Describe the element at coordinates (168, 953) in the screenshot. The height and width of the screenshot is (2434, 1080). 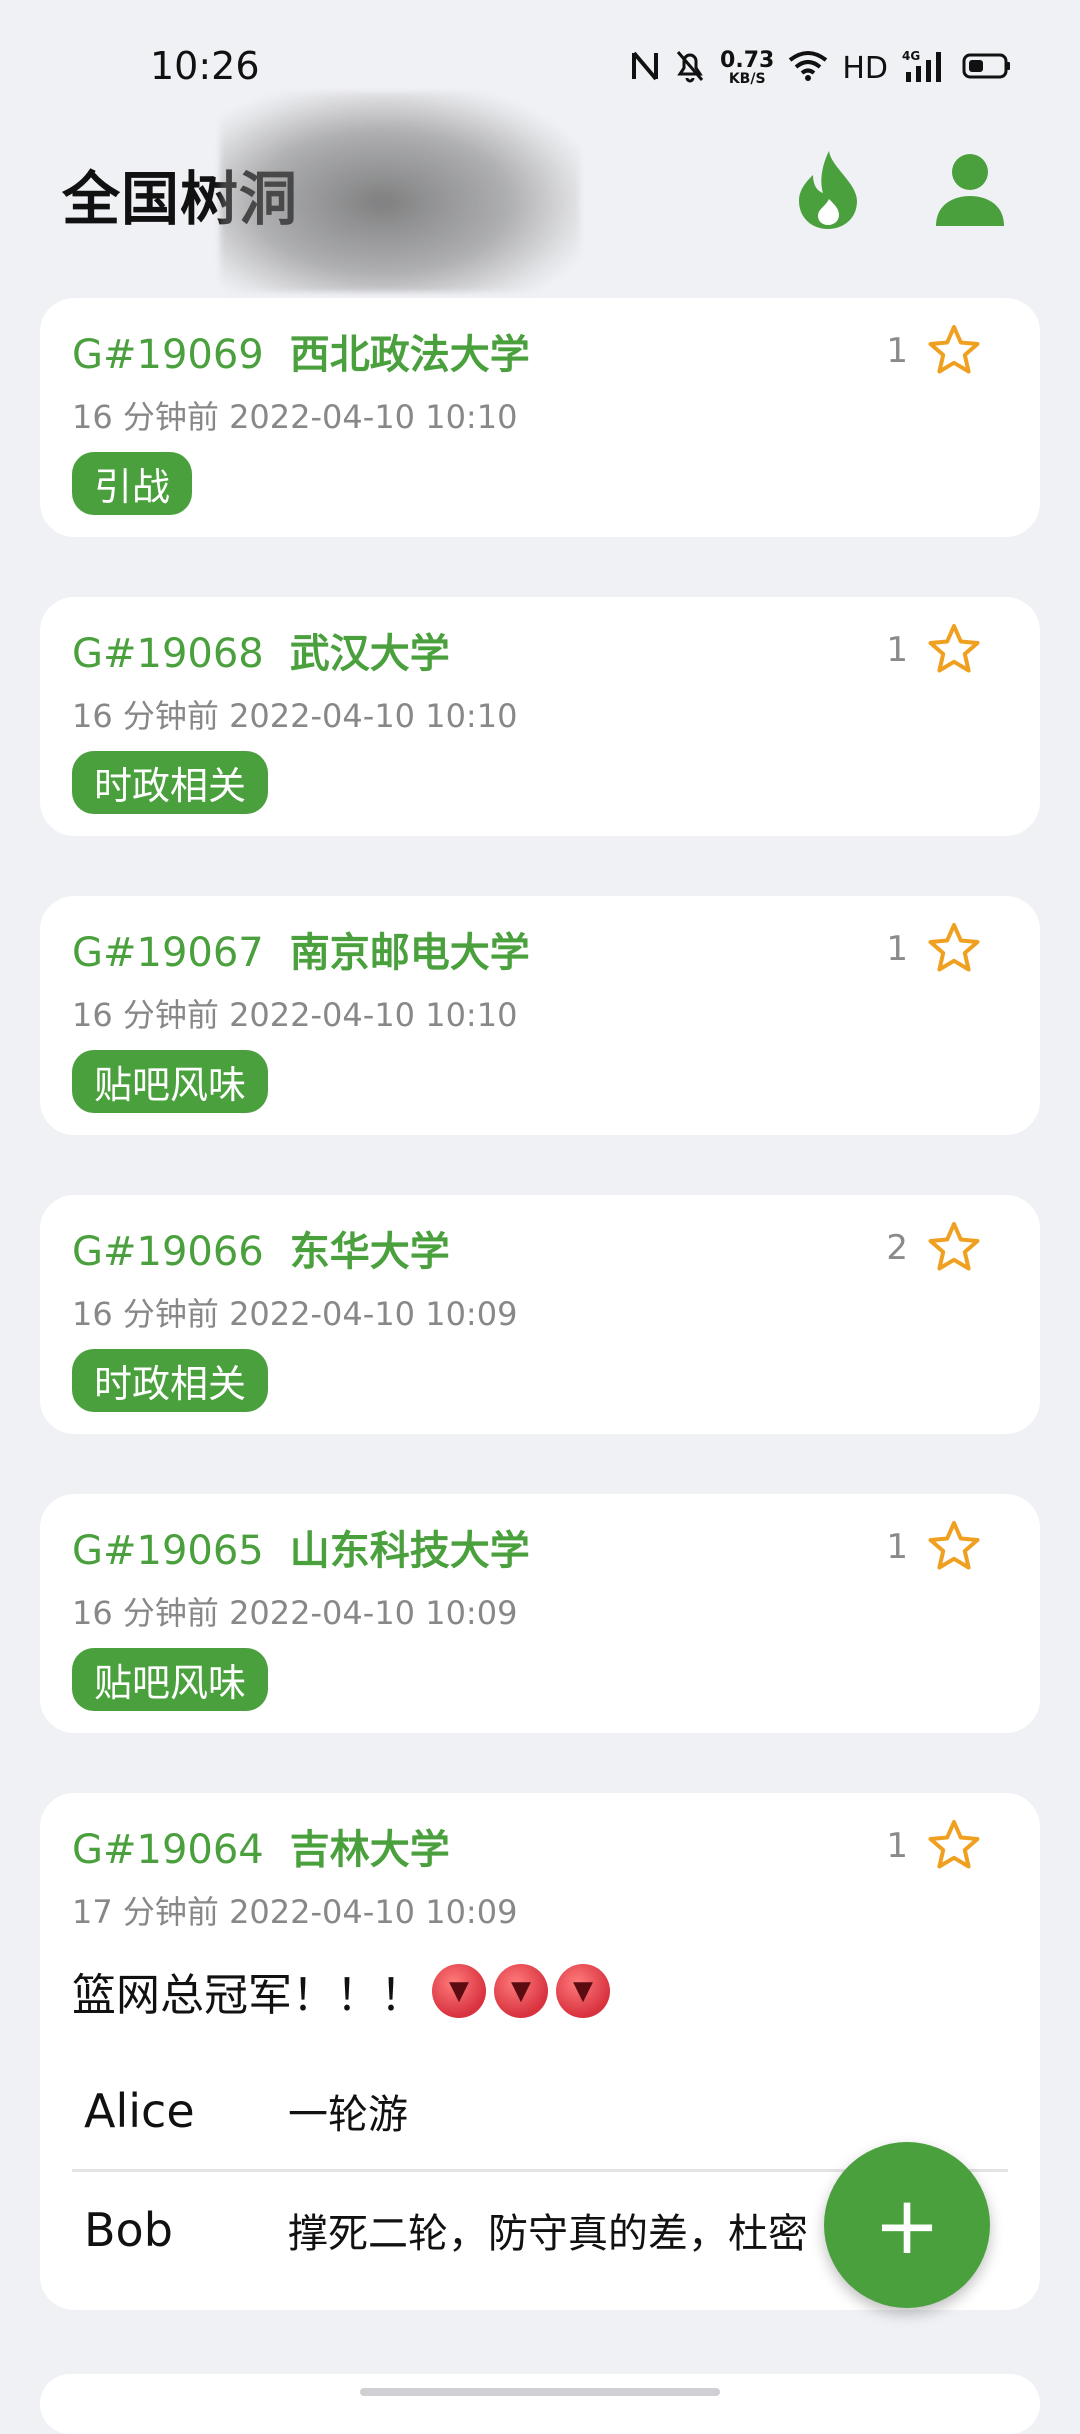
I see `post-id: G#19067` at that location.